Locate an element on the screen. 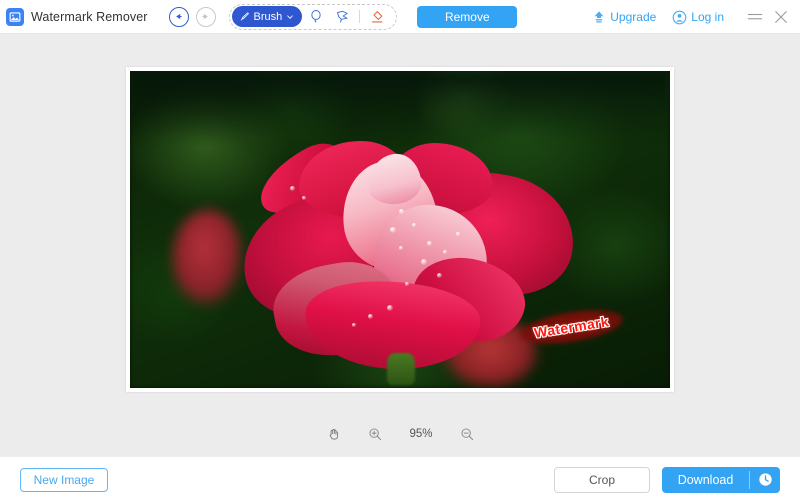  pan-tool-button is located at coordinates (333, 434).